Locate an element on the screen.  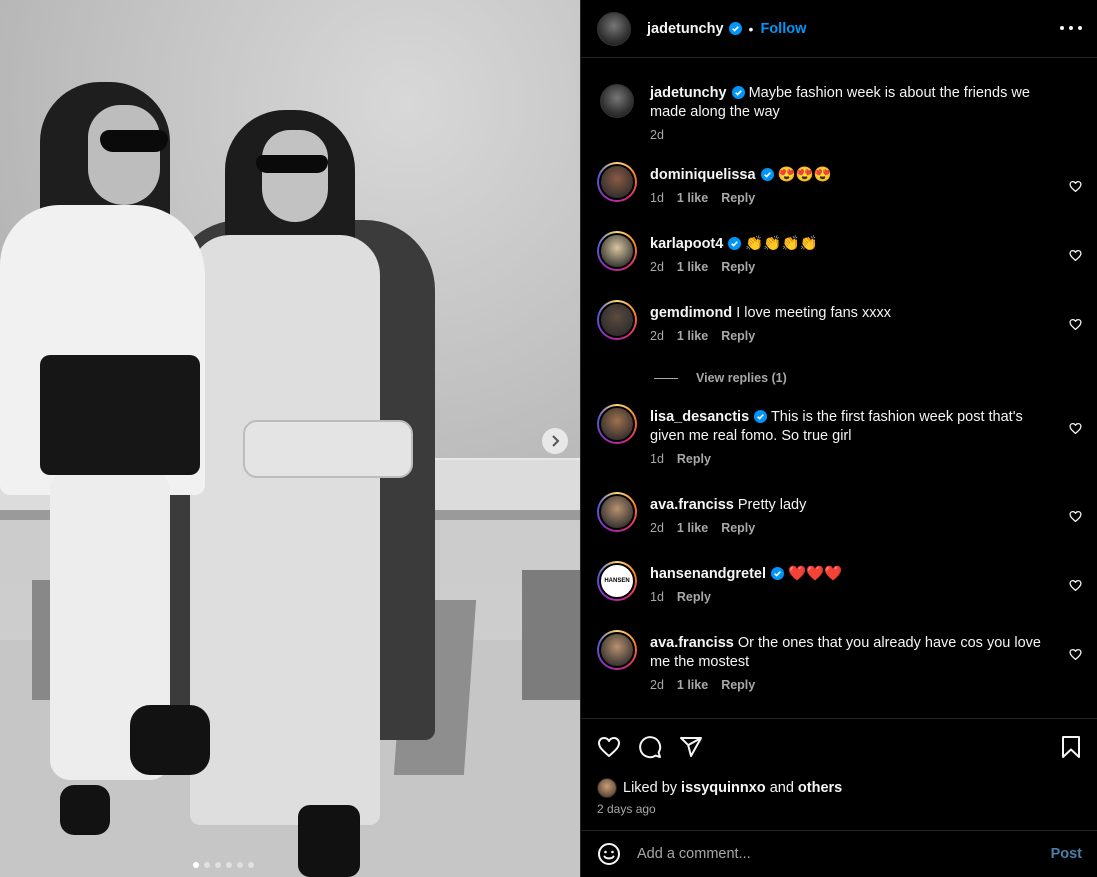
photo-clutch is located at coordinates (120, 415).